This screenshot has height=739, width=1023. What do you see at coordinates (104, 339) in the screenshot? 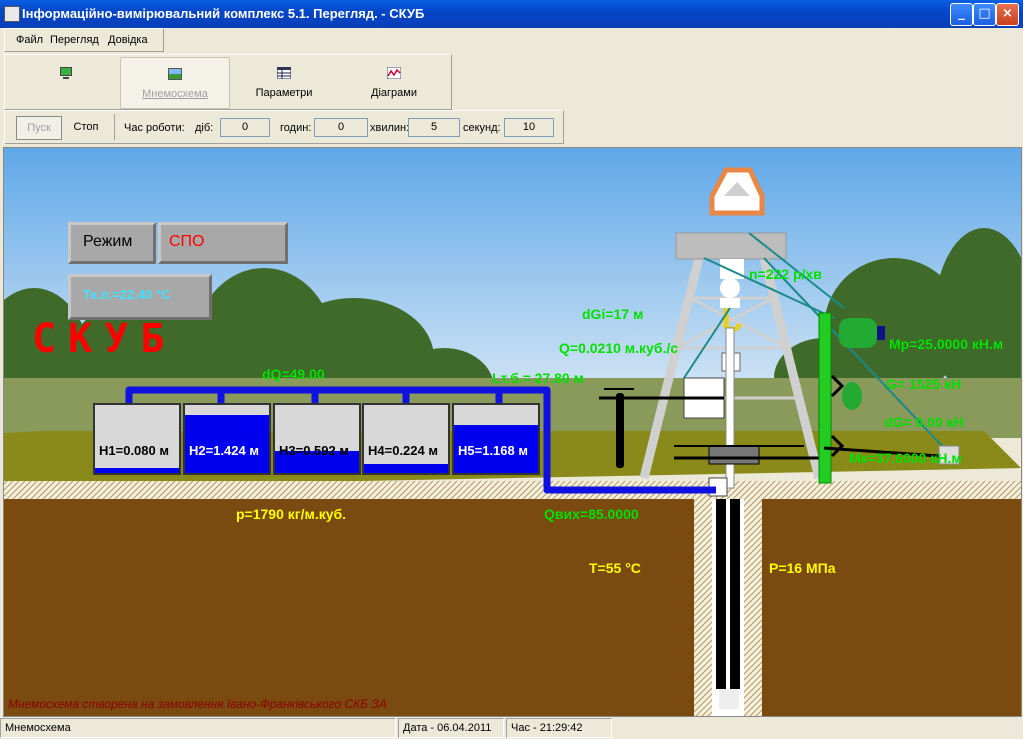
I see `system-title: СКУБ` at bounding box center [104, 339].